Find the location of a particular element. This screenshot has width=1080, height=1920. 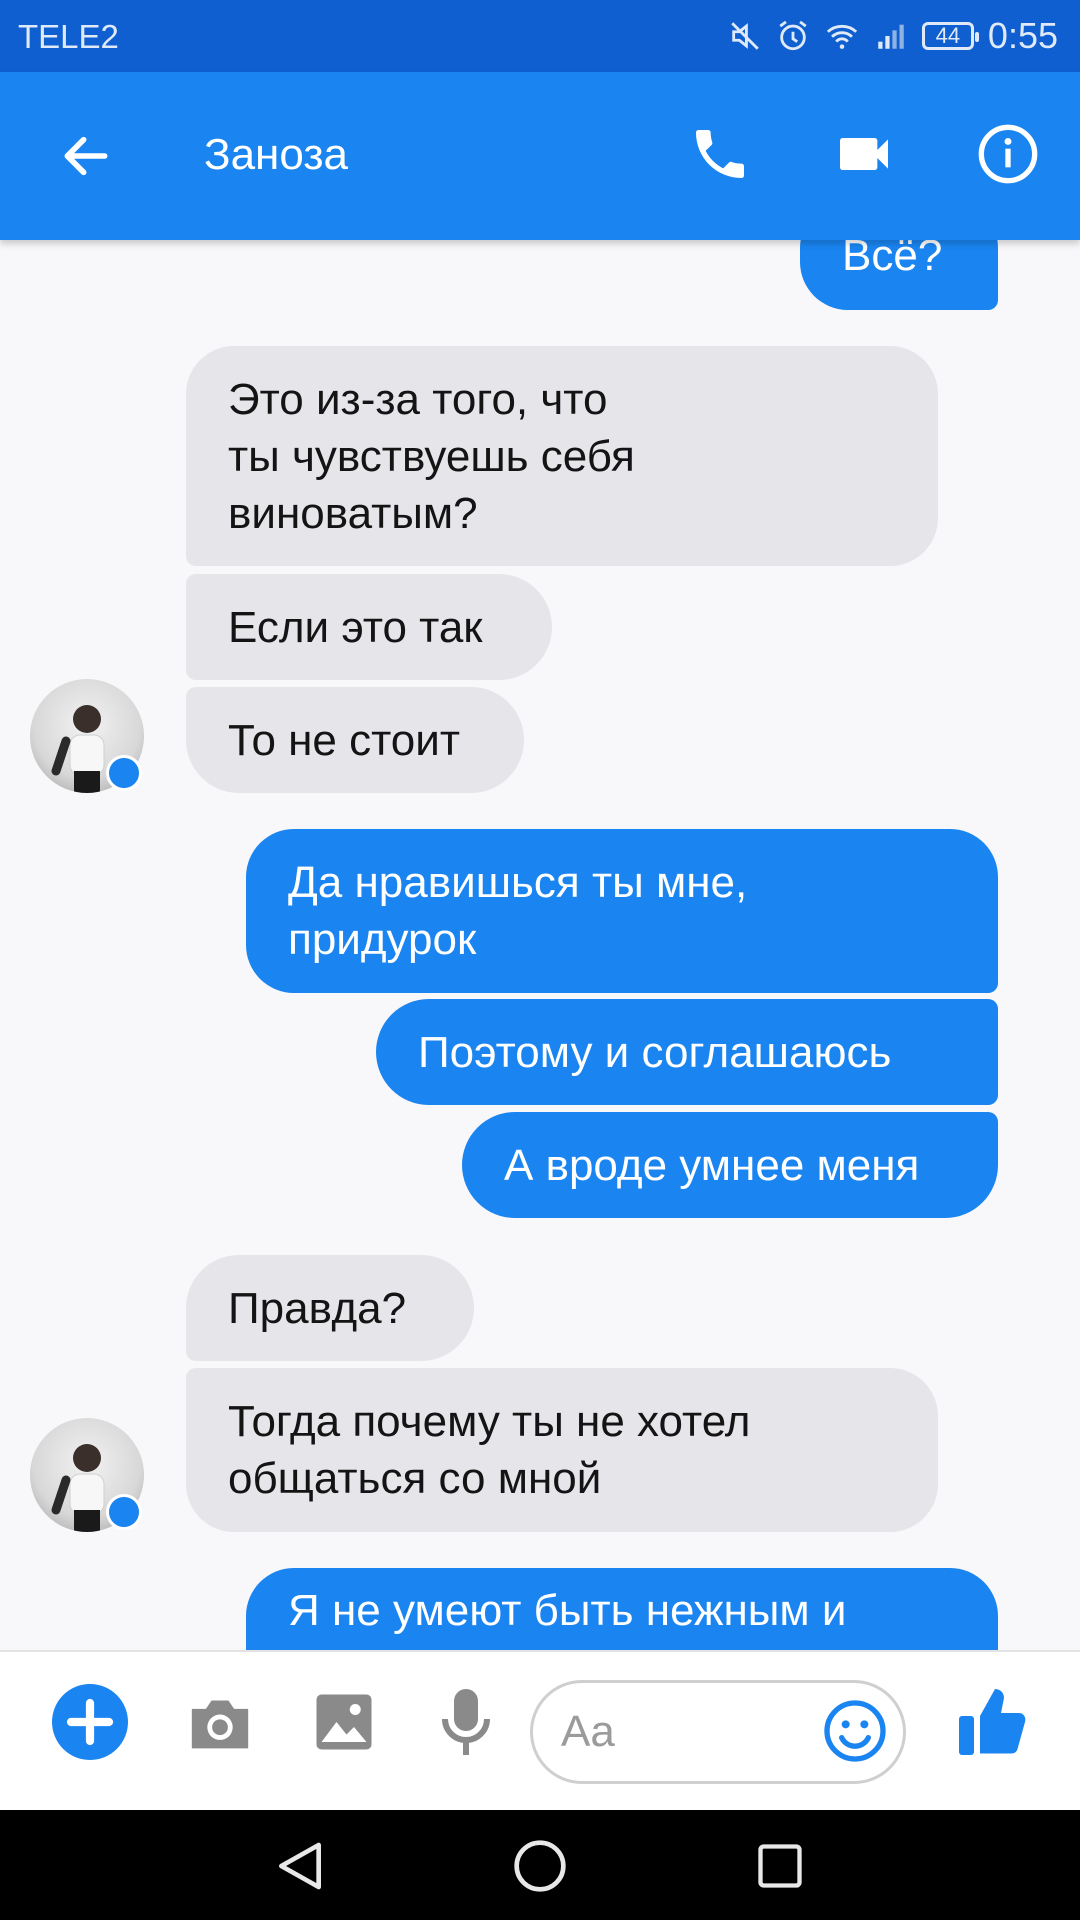

message-incoming: Если это так is located at coordinates (369, 627).